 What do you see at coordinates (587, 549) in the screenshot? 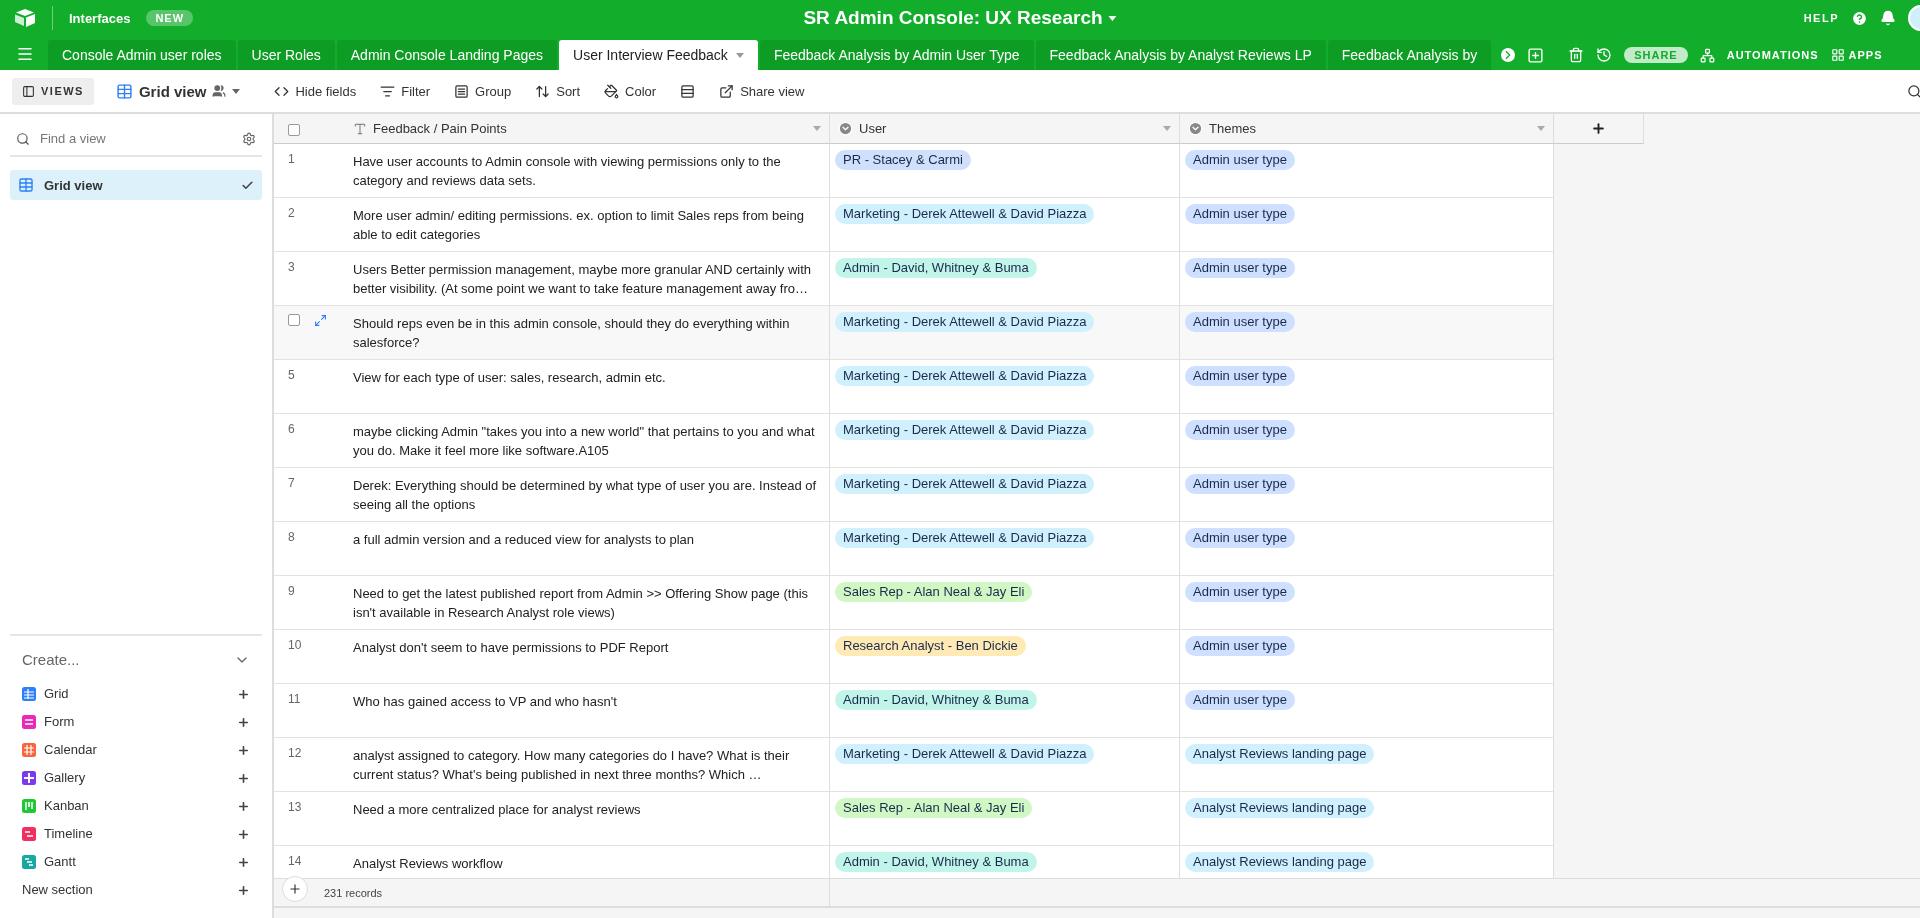
I see `table-cell: a full admin version and a reduced view for analysts to plan` at bounding box center [587, 549].